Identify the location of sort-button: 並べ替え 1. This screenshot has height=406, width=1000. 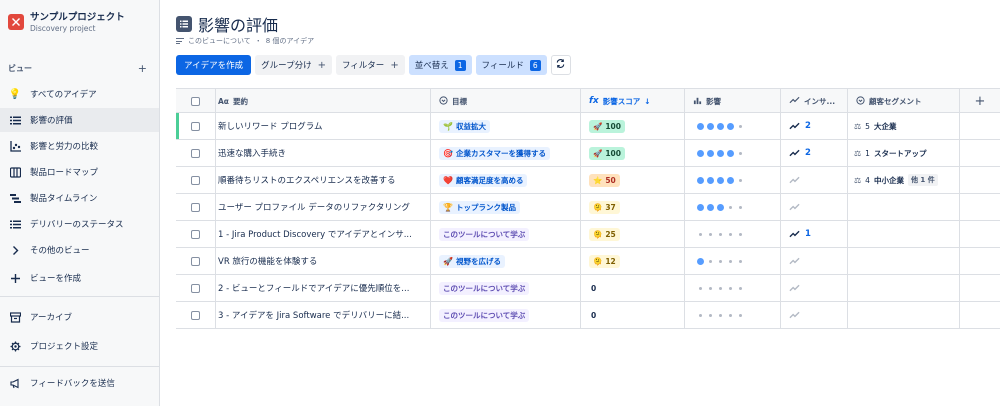
(440, 65).